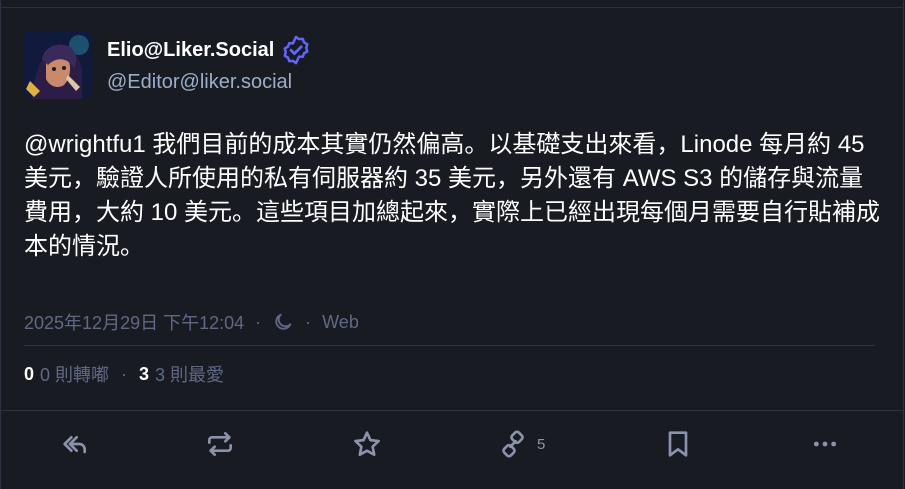  Describe the element at coordinates (452, 7) in the screenshot. I see `top-divider` at that location.